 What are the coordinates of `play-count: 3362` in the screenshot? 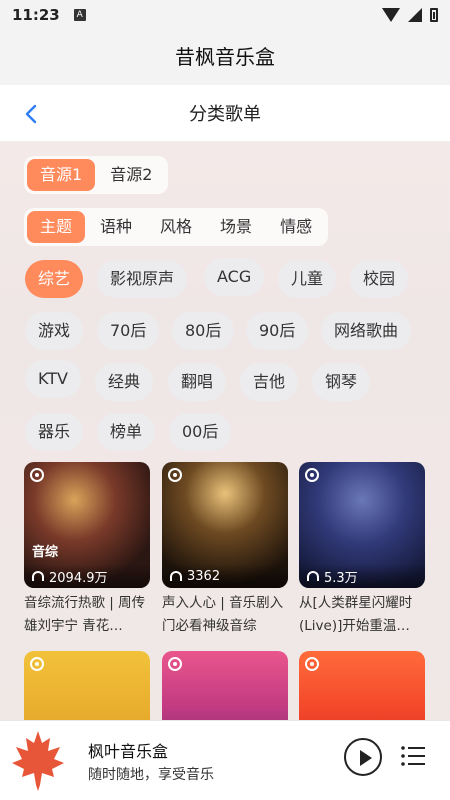 It's located at (204, 576).